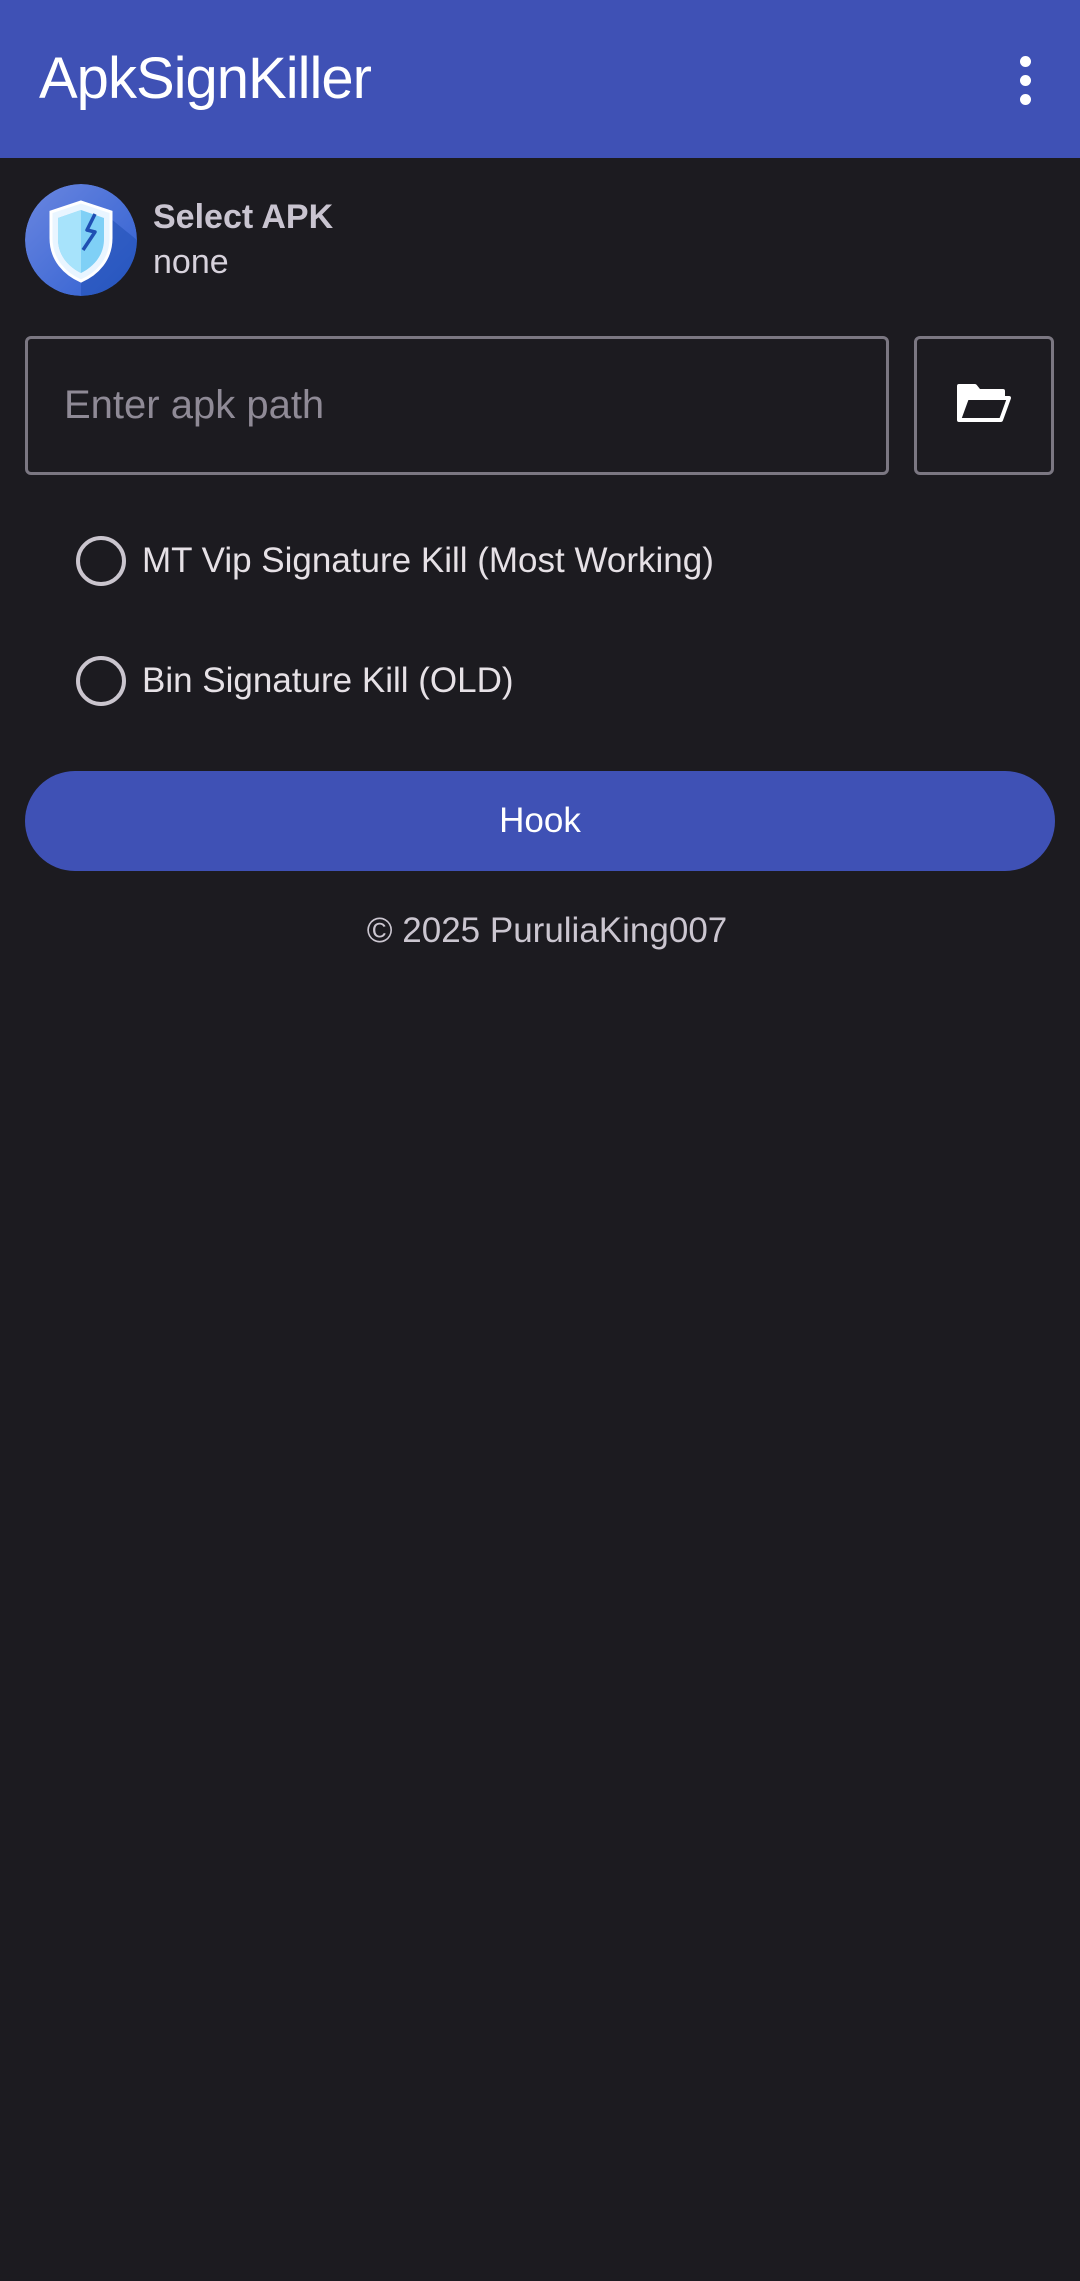 This screenshot has width=1080, height=2281. I want to click on select-apk-row: Select APK none, so click(179, 240).